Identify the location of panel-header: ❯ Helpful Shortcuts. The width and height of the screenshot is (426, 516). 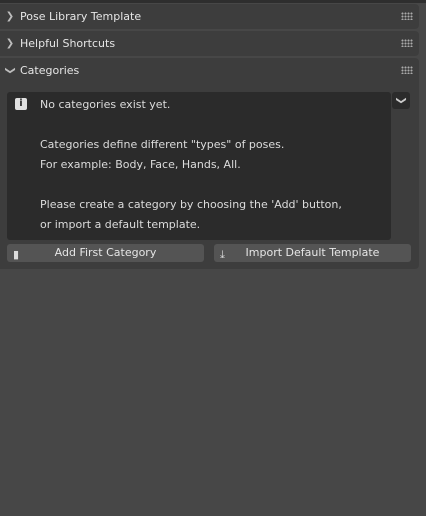
(209, 43).